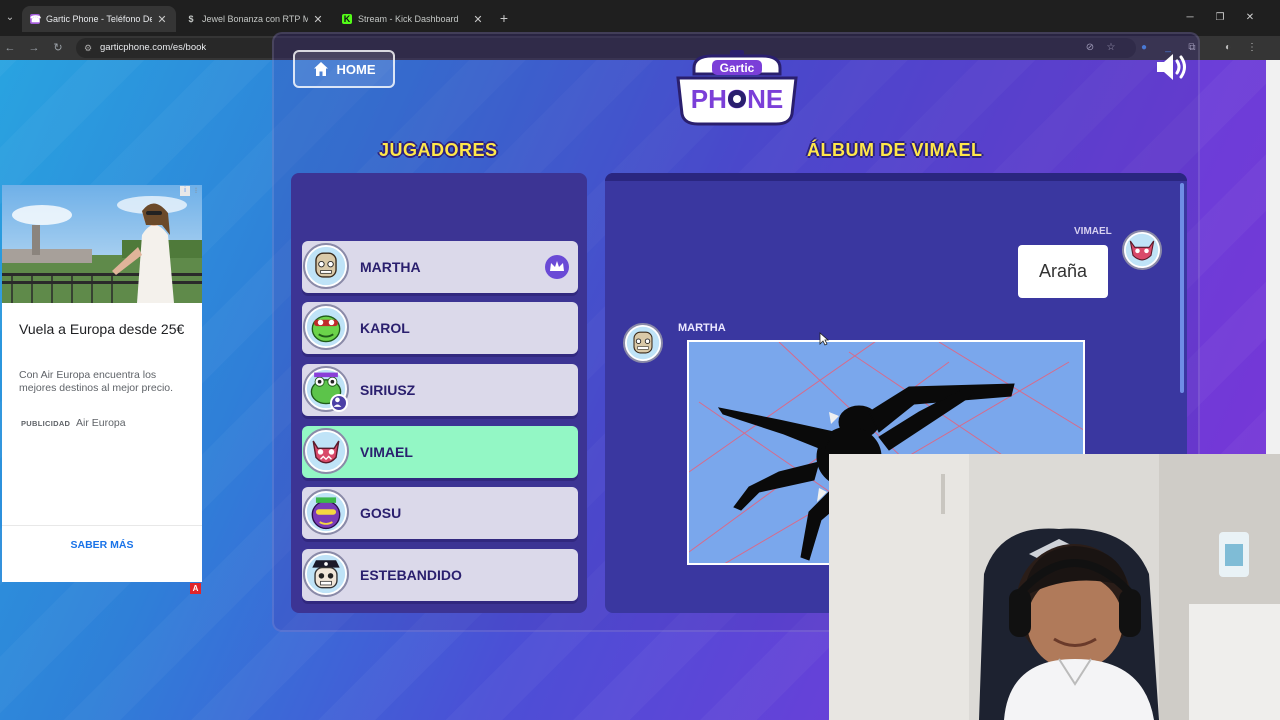 Image resolution: width=1280 pixels, height=720 pixels. Describe the element at coordinates (36, 19) in the screenshot. I see `gartic-favicon-icon: ☎` at that location.